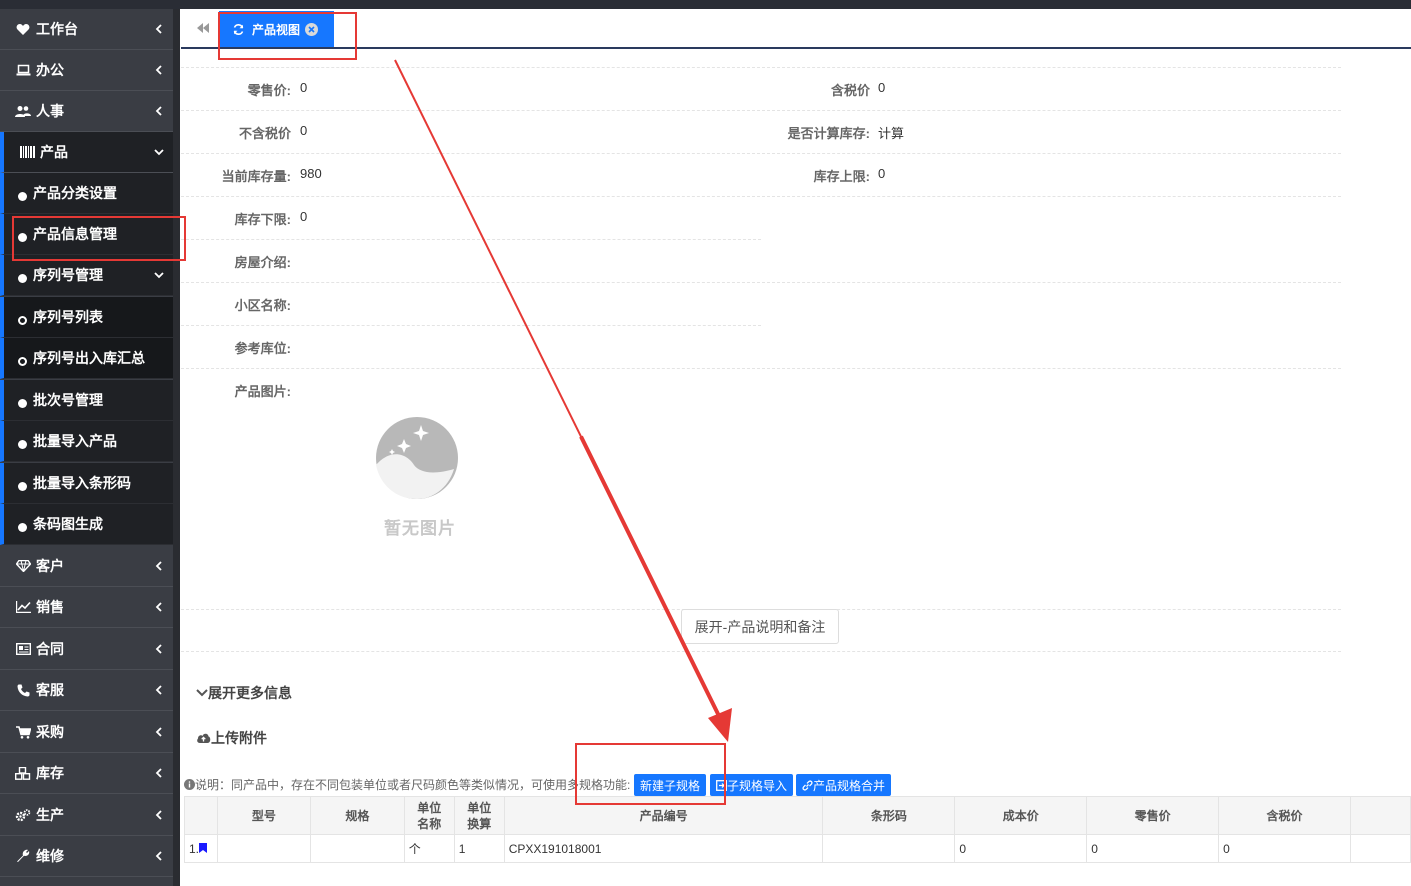 This screenshot has width=1411, height=886. What do you see at coordinates (50, 649) in the screenshot?
I see `sidebar-item-label: 合同` at bounding box center [50, 649].